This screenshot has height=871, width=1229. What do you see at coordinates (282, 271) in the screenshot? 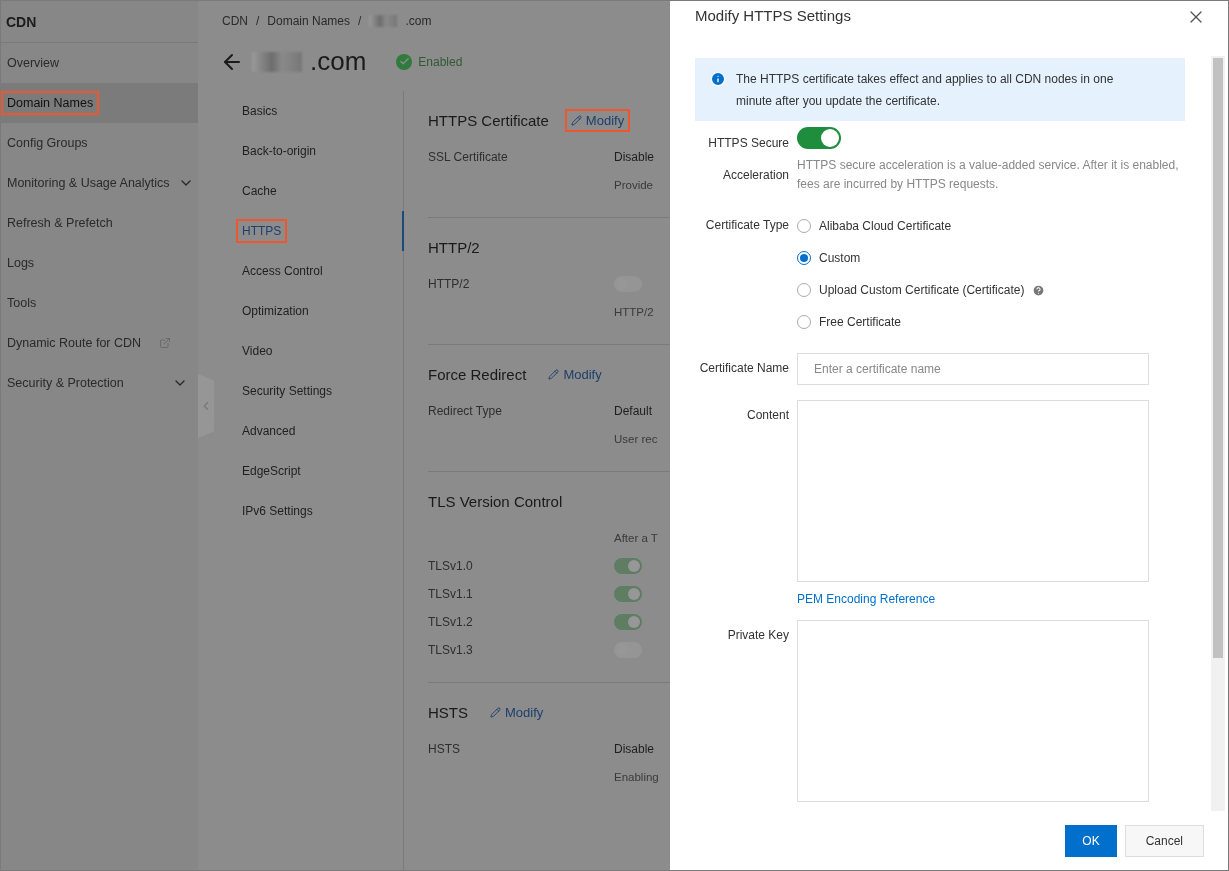
I see `subnav-label: Access Control` at bounding box center [282, 271].